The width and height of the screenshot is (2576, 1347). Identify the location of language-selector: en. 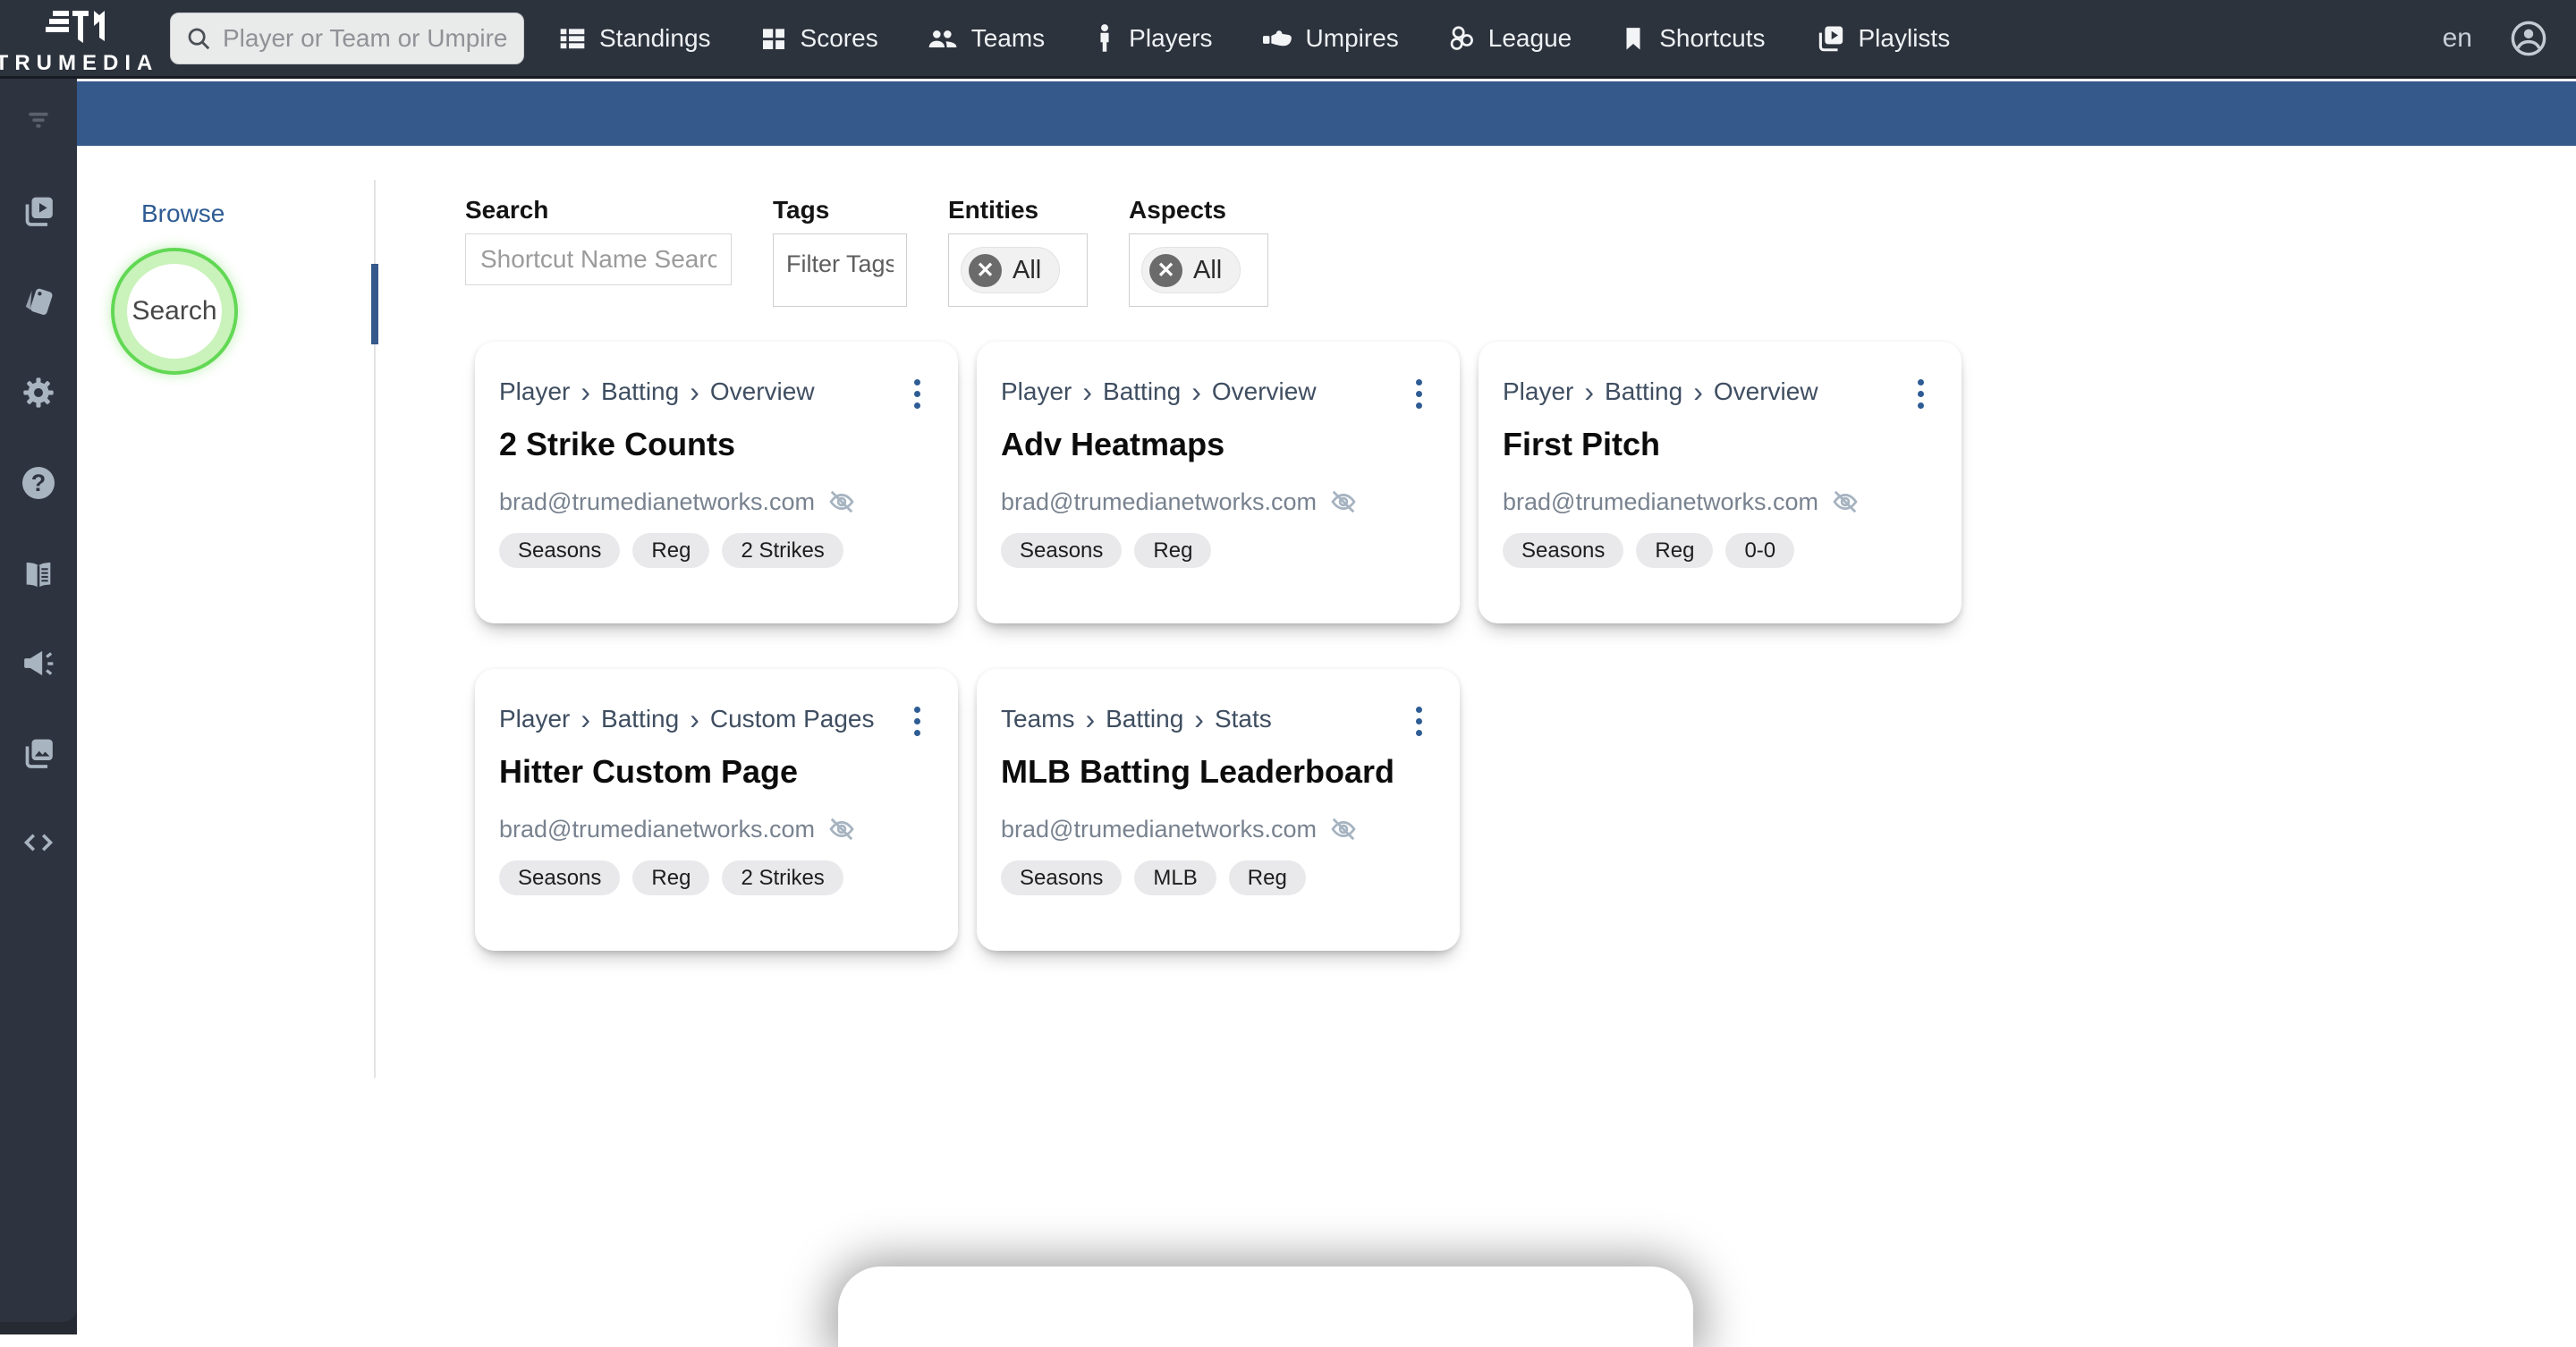
(2457, 38).